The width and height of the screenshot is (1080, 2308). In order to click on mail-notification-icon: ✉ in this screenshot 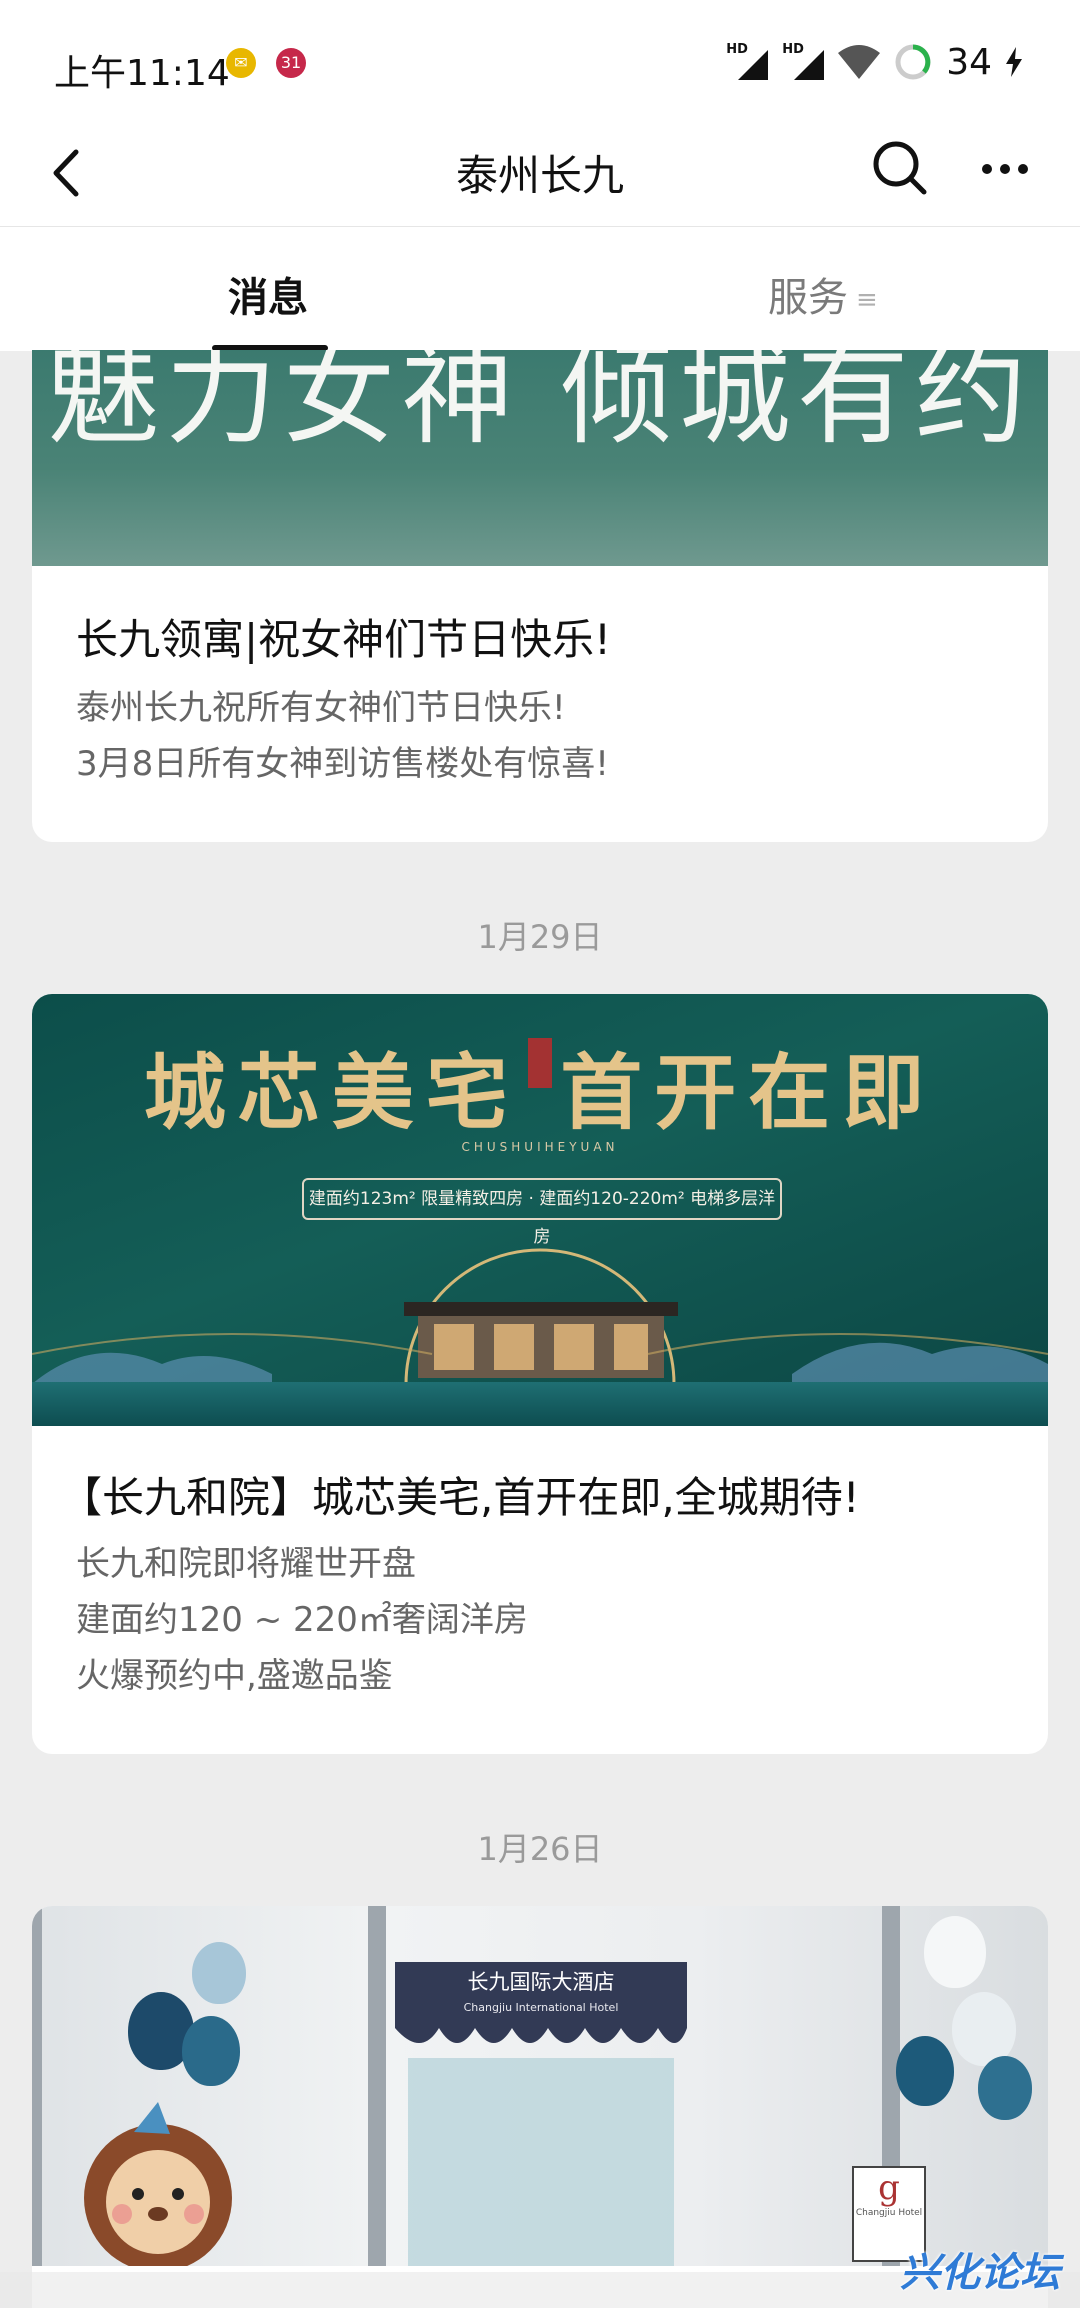, I will do `click(241, 63)`.